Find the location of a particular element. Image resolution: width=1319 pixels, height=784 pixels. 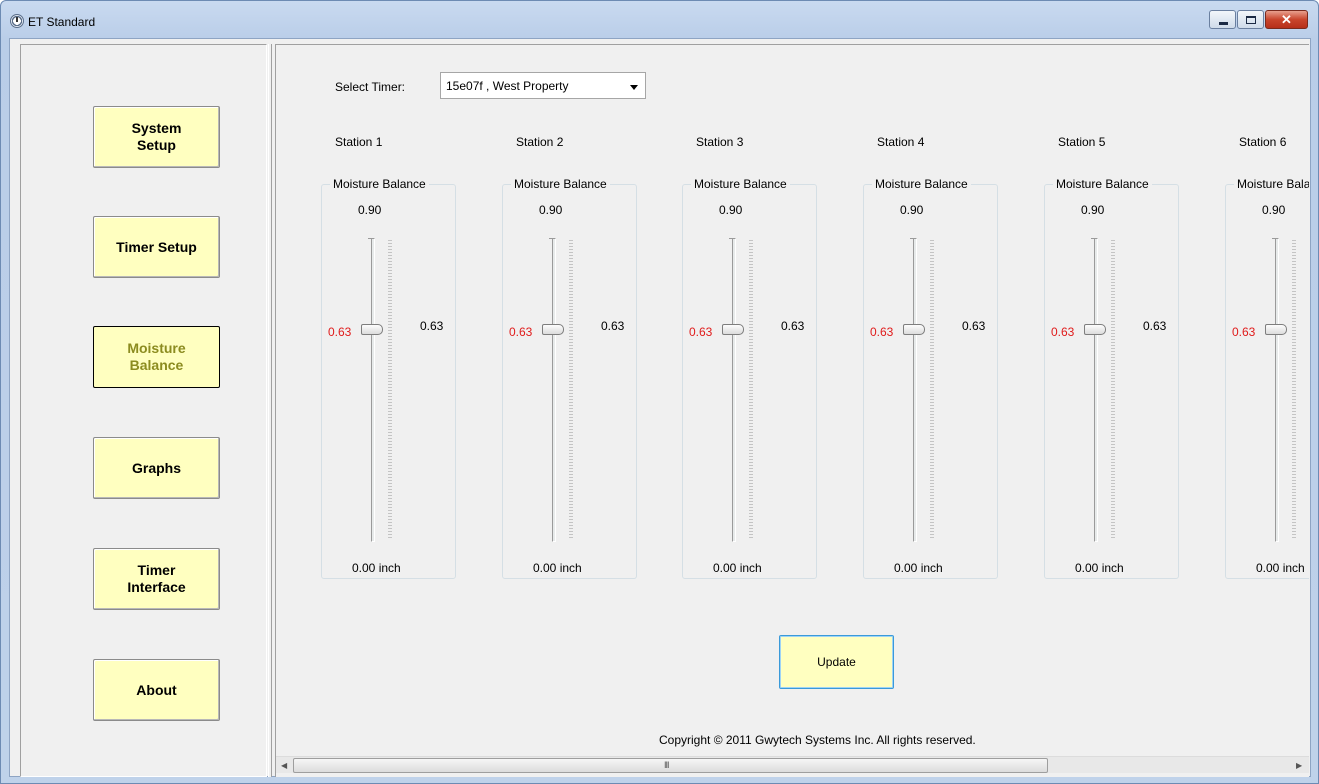

moisture-balance-group: Moisture Balance 0.90 0.63 0.00 inch is located at coordinates (1267, 378).